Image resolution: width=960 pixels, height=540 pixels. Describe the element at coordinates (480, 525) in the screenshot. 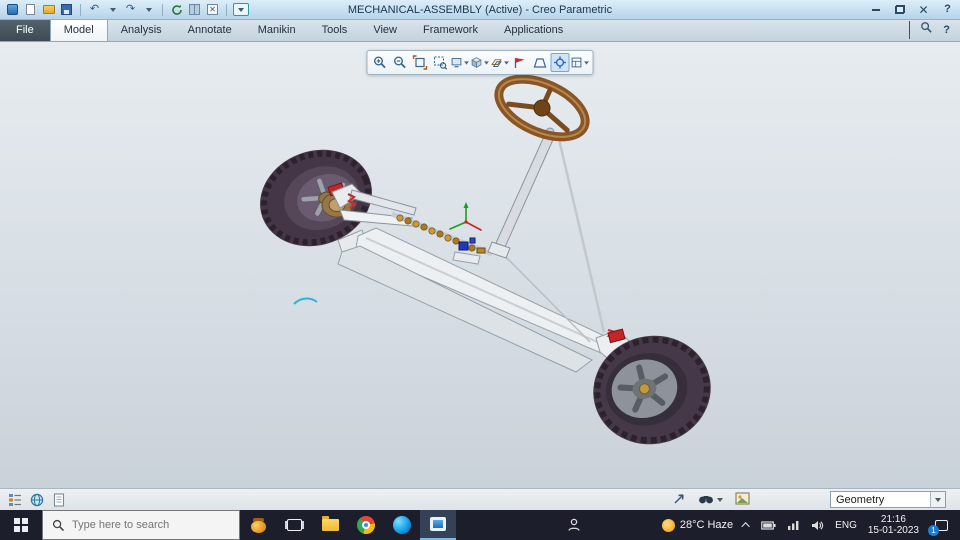

I see `windows-taskbar: 28°C Haze ENG 21:16 15-01-2023 1` at that location.